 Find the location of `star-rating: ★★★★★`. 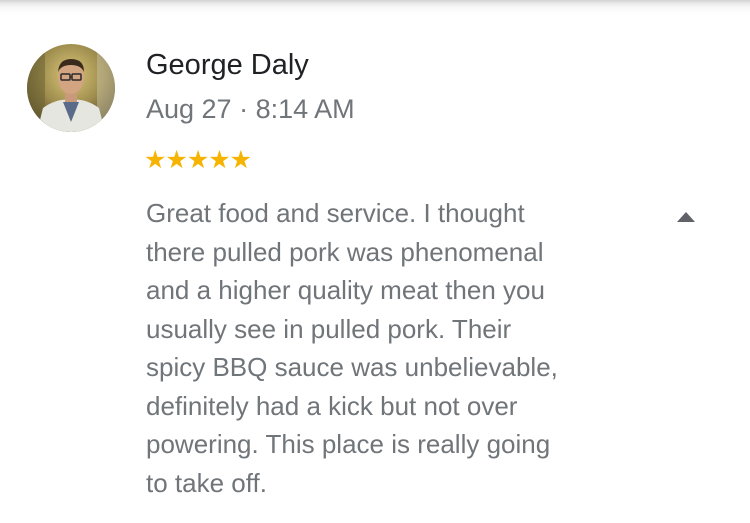

star-rating: ★★★★★ is located at coordinates (198, 160).